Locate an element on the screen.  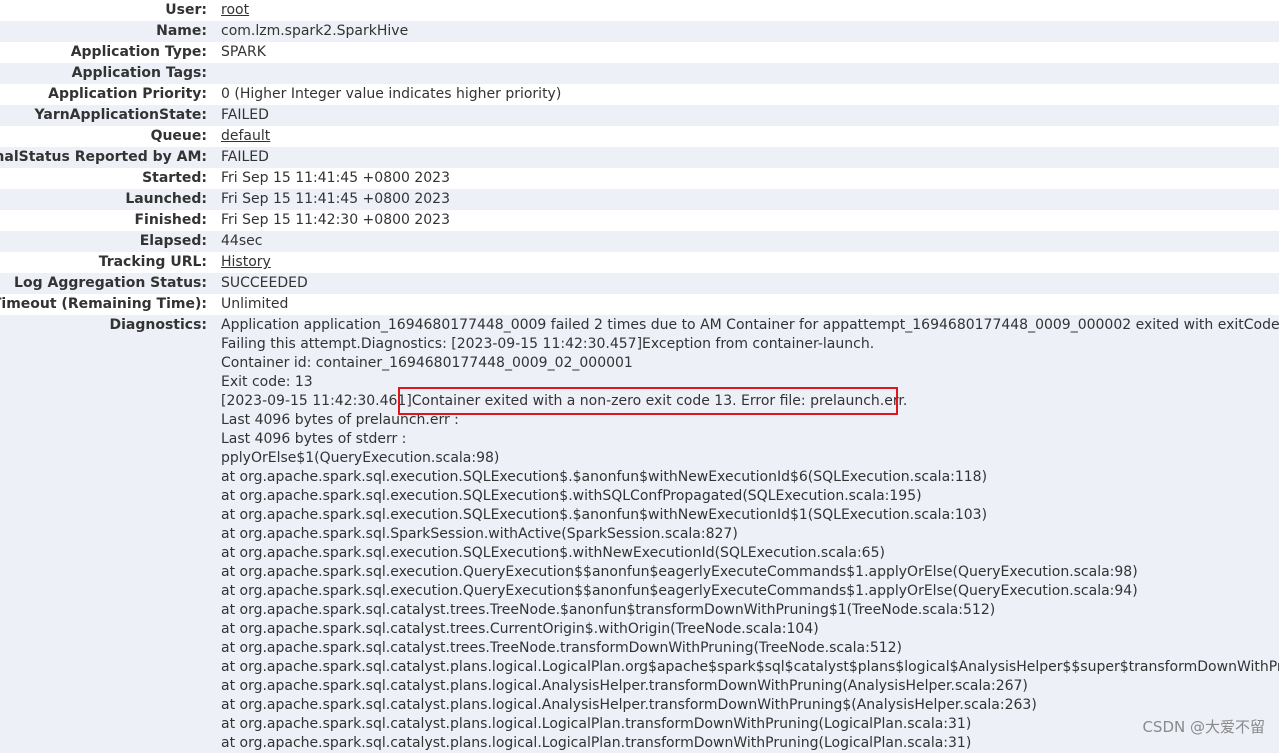
elapsed-value: 44sec is located at coordinates (750, 241).